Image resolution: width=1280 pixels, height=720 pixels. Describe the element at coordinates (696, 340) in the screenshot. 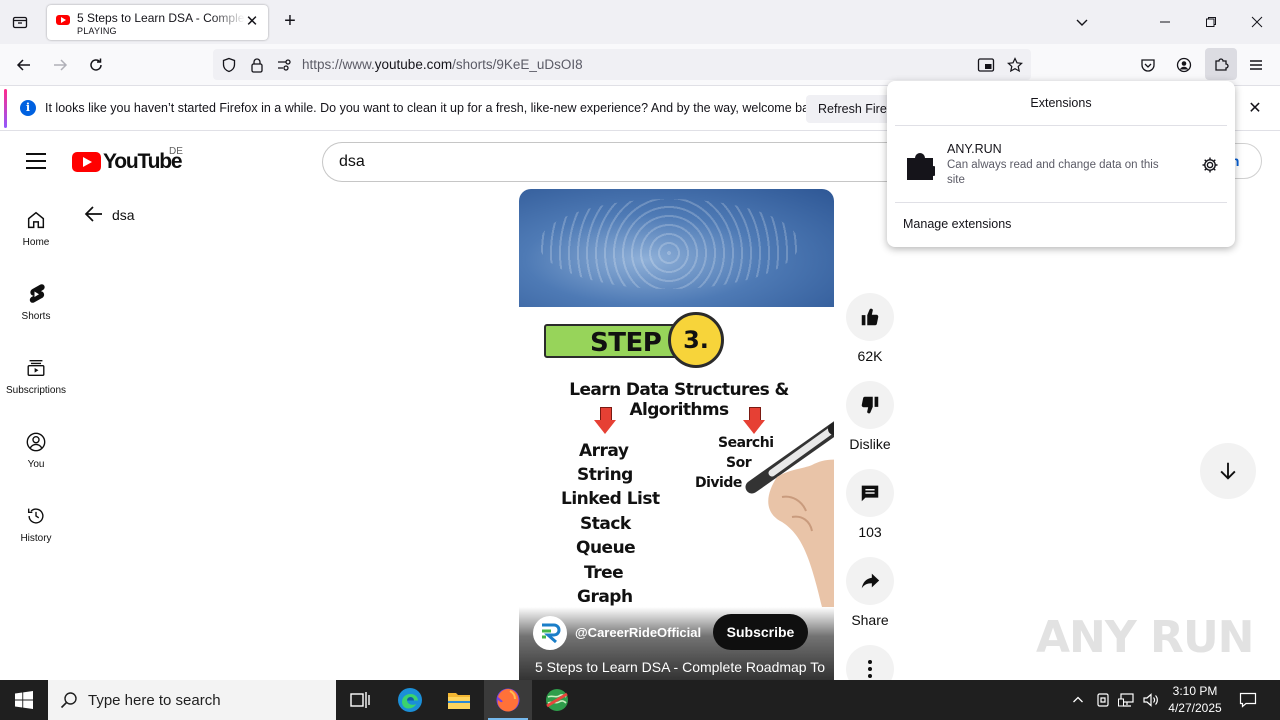

I see `step-number-badge: 3.` at that location.